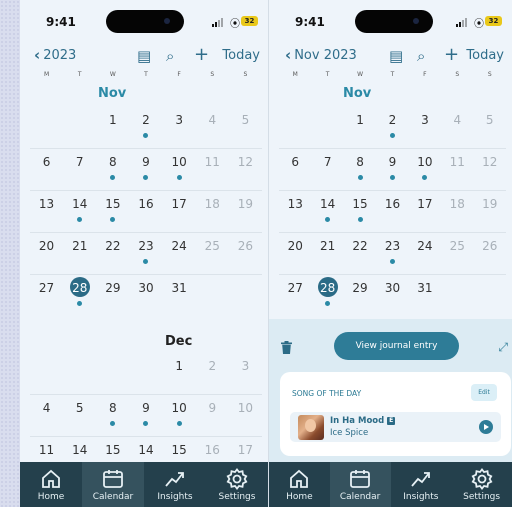 This screenshot has width=512, height=507. I want to click on edit-button: Edit, so click(484, 392).